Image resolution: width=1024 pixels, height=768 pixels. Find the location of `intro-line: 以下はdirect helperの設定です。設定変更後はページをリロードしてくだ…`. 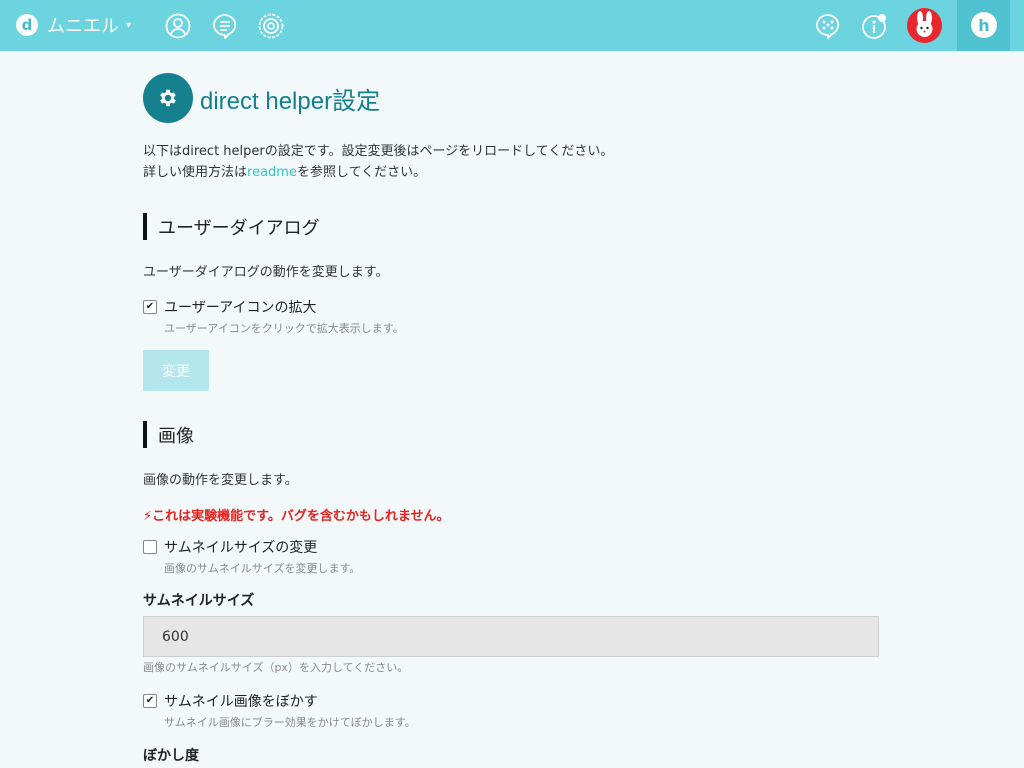

intro-line: 以下はdirect helperの設定です。設定変更後はページをリロードしてくだ… is located at coordinates (378, 151).